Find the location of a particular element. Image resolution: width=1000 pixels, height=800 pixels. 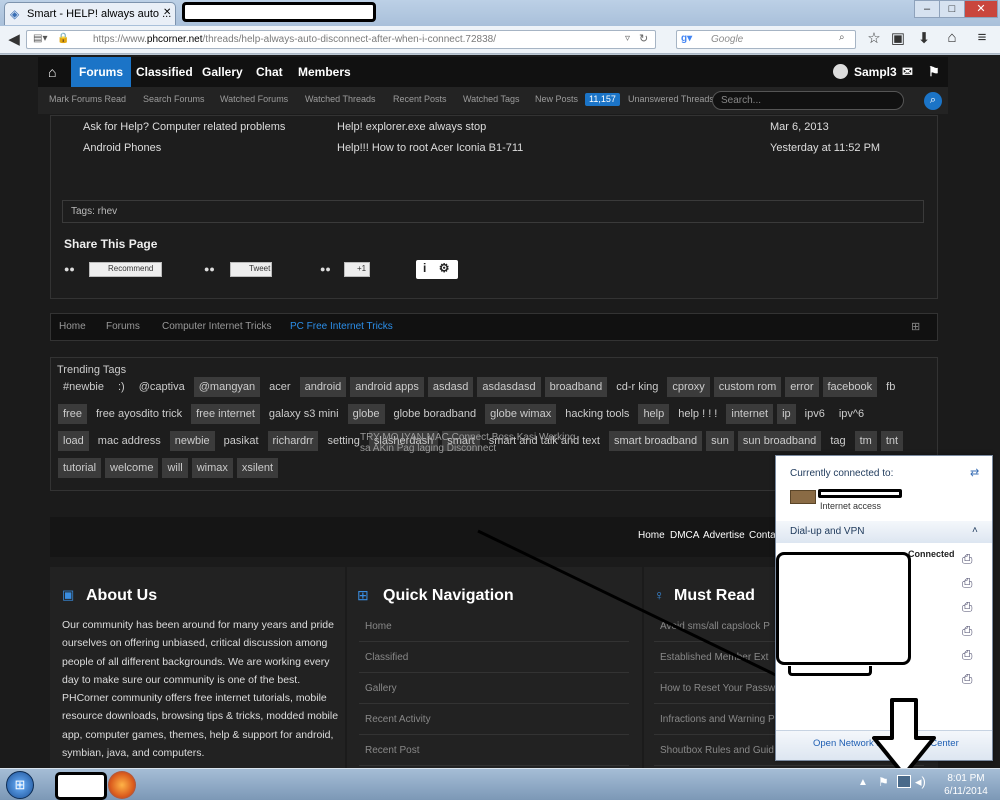

modem-icons: ⎙ ⎙ ⎙ ⎙ ⎙ ⎙ is located at coordinates (971, 627).